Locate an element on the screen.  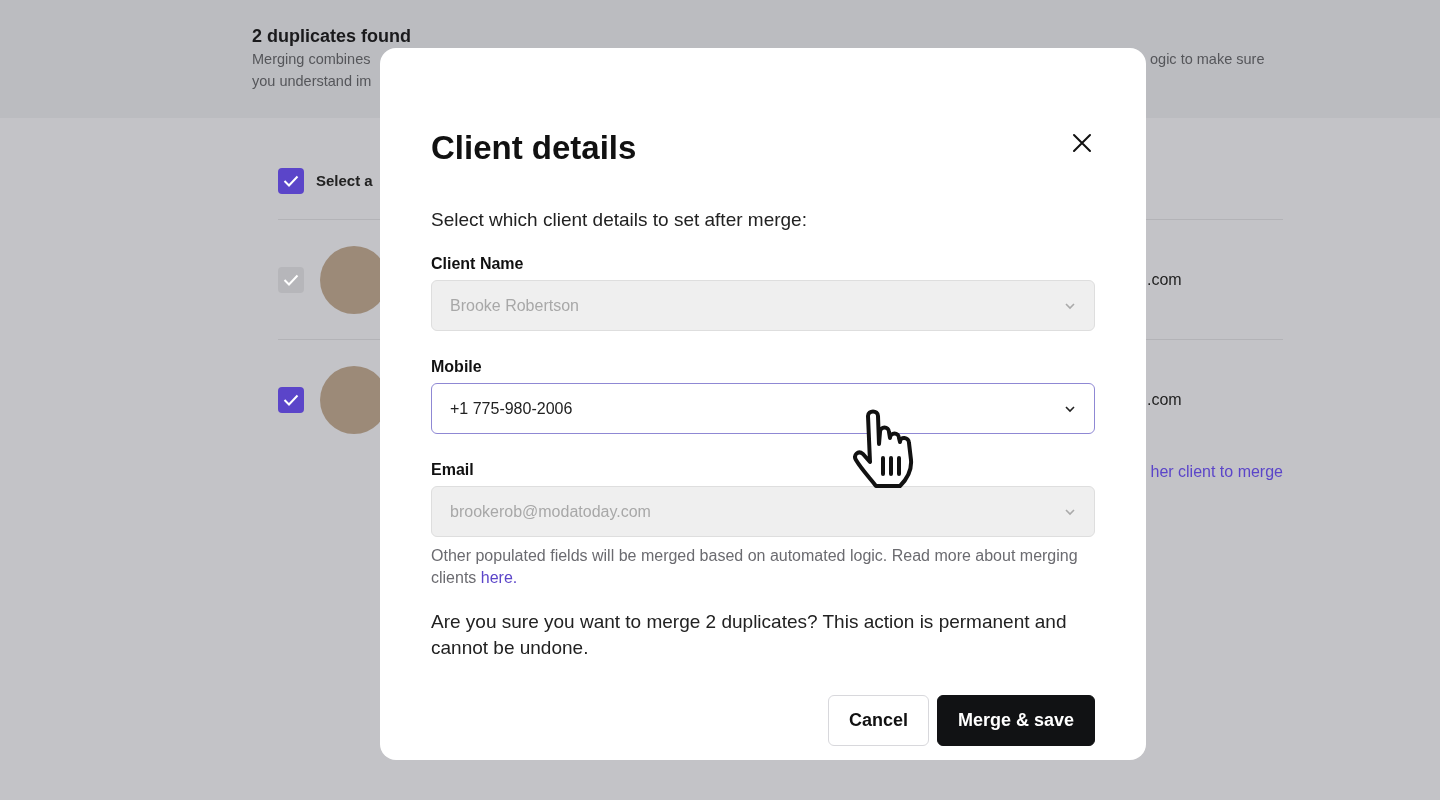
cancel-button: Cancel is located at coordinates (878, 720).